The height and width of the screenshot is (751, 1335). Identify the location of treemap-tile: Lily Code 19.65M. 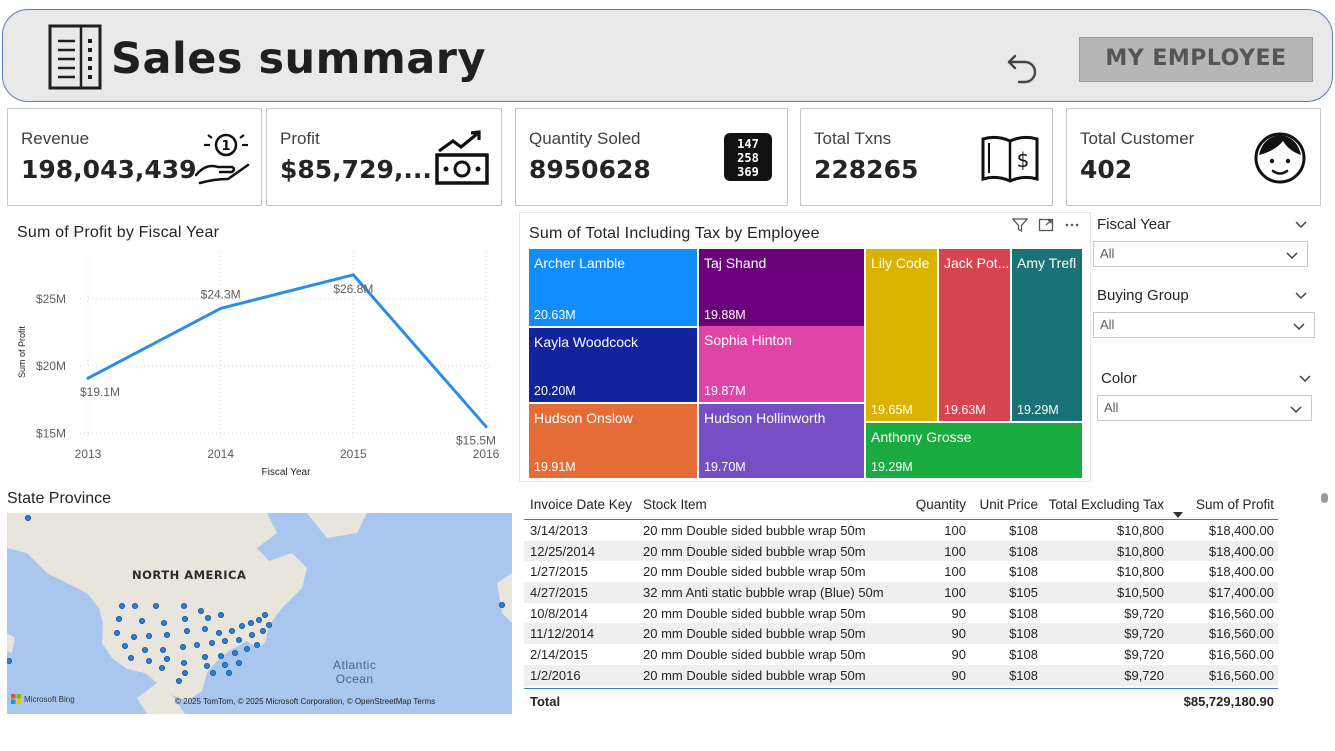
(901, 335).